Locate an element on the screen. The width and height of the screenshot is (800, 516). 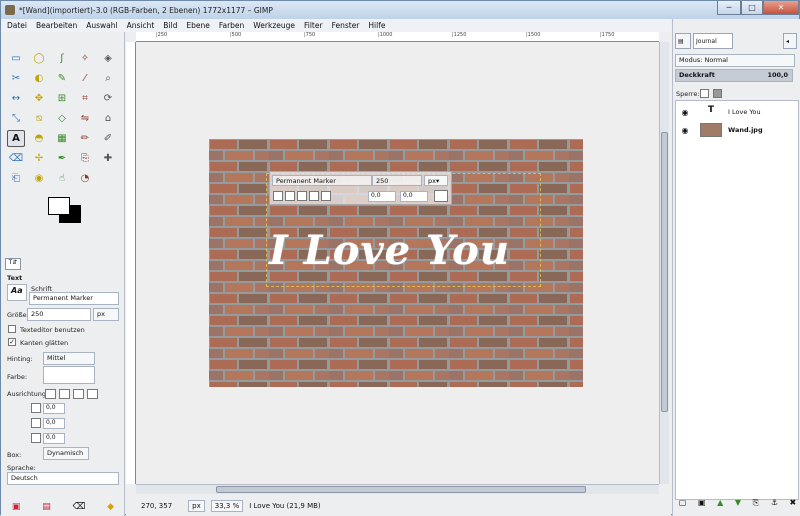
menu-auswahl: Auswahl is located at coordinates (101, 25).